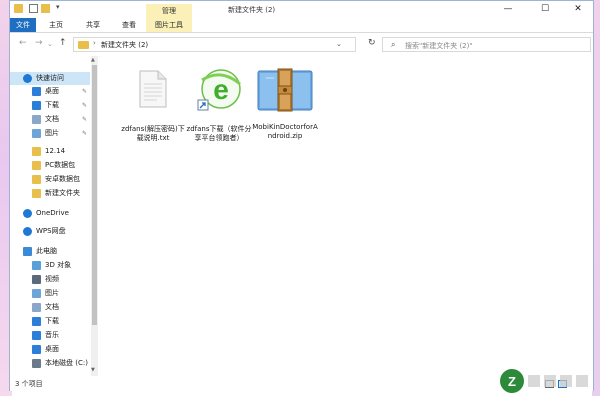 This screenshot has width=600, height=397. What do you see at coordinates (545, 9) in the screenshot?
I see `maximize-button: ☐` at bounding box center [545, 9].